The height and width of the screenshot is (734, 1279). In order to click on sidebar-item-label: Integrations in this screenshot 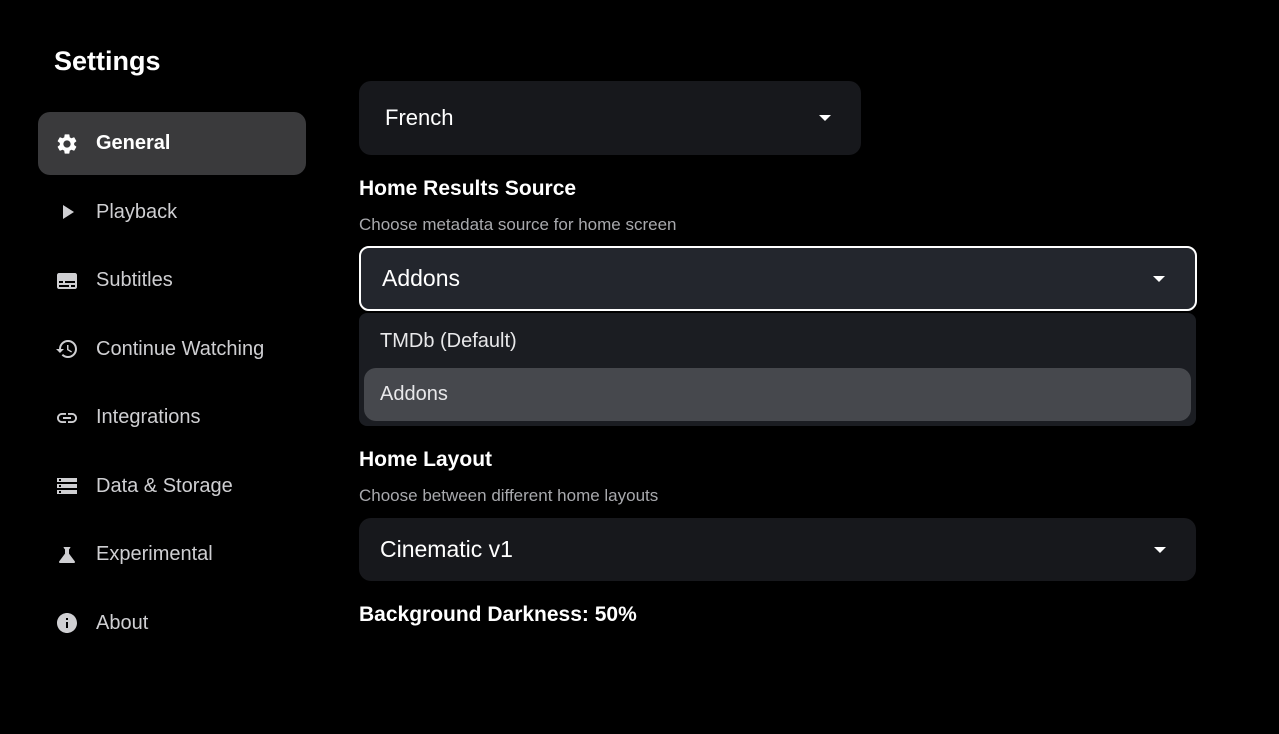, I will do `click(148, 417)`.